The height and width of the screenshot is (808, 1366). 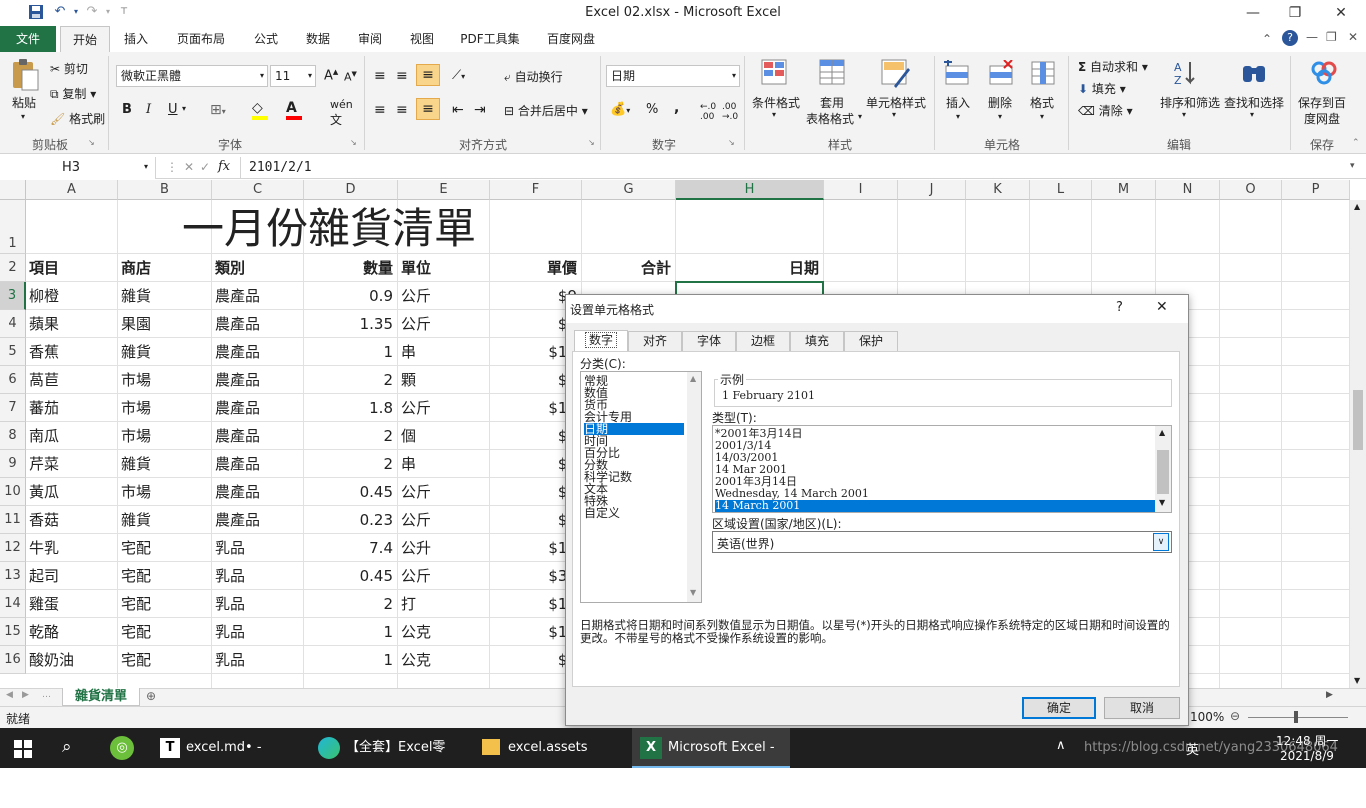 What do you see at coordinates (709, 341) in the screenshot?
I see `dialog-tab-font: 字体` at bounding box center [709, 341].